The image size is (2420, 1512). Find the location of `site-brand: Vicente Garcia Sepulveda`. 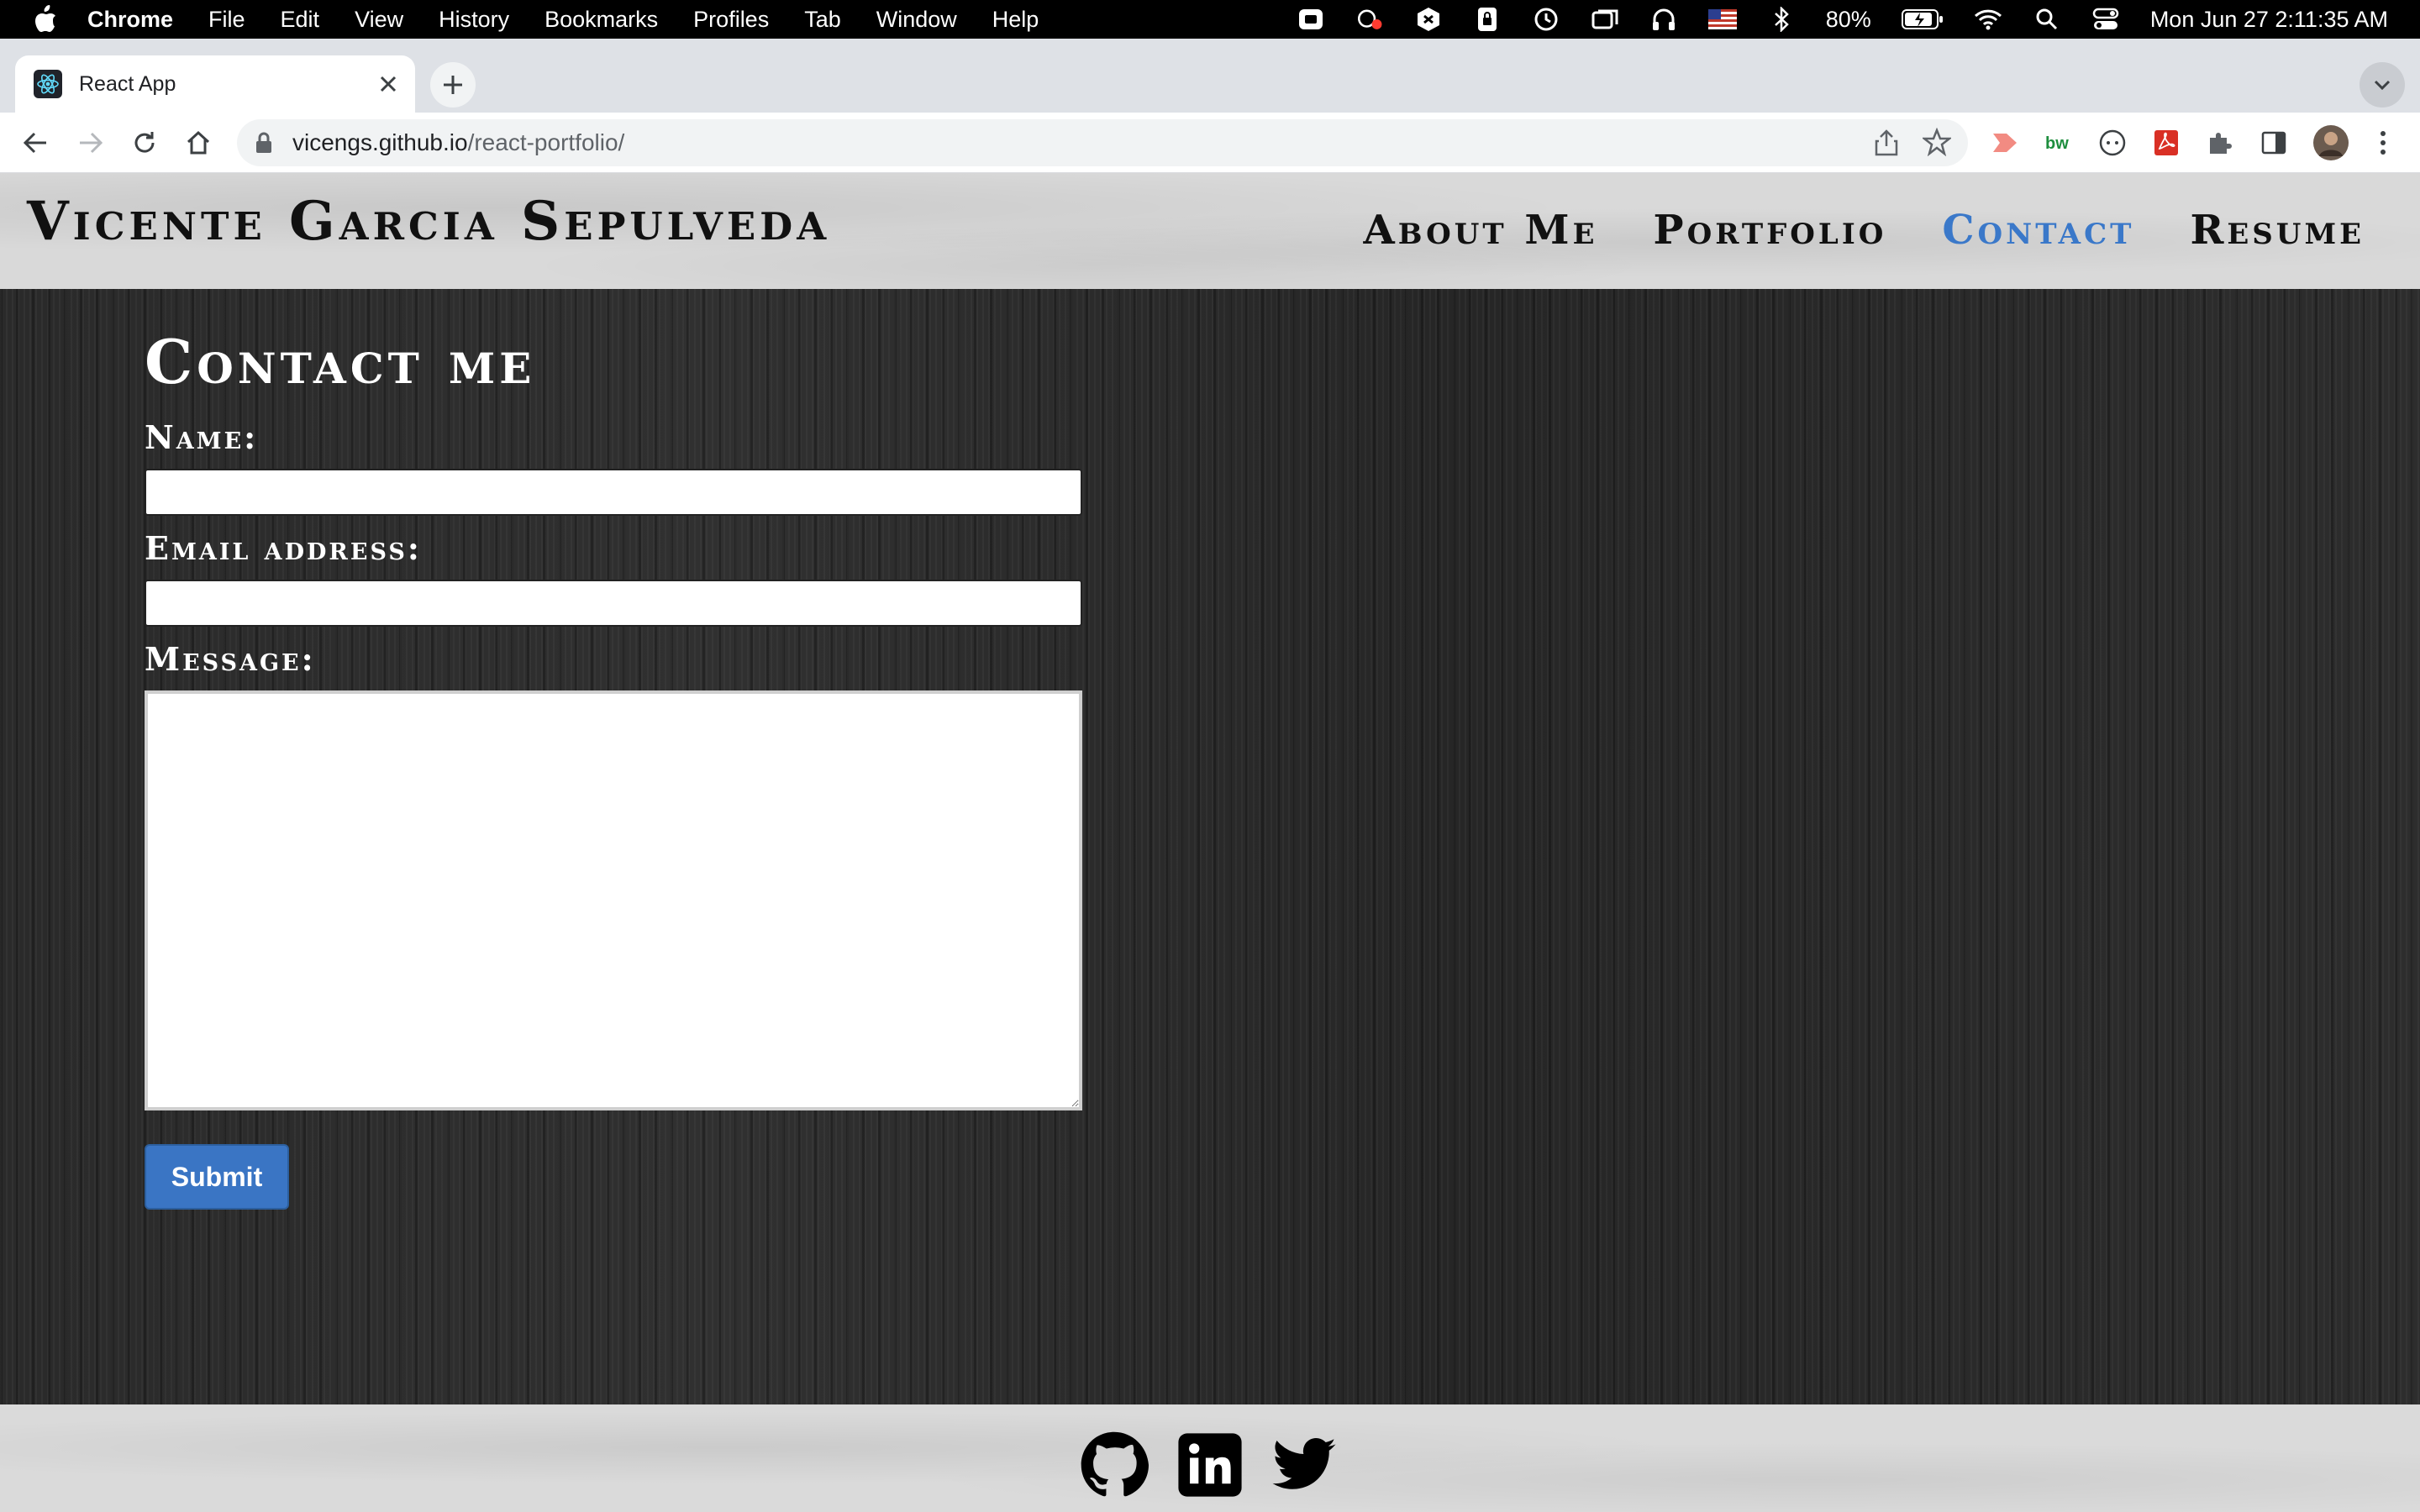

site-brand: Vicente Garcia Sepulveda is located at coordinates (429, 221).